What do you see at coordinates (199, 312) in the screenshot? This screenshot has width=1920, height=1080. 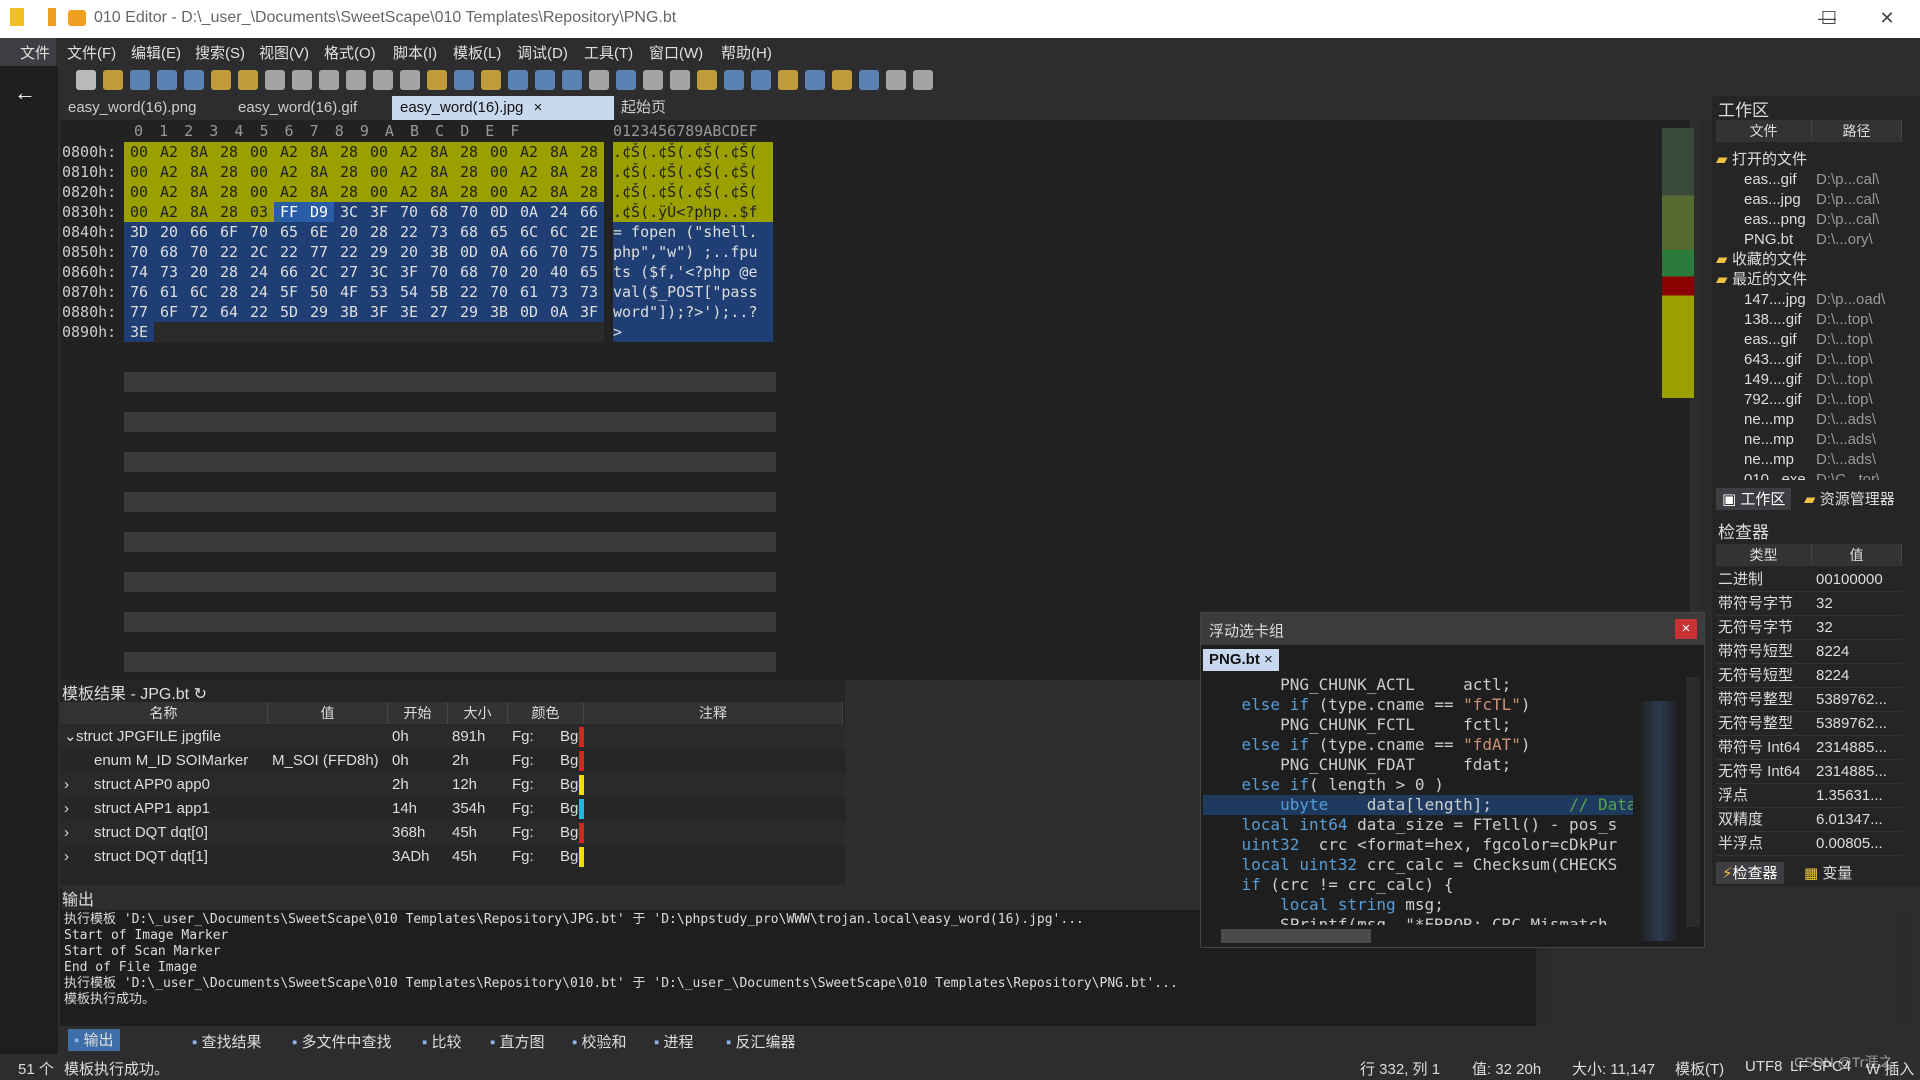 I see `hex-byte: 72` at bounding box center [199, 312].